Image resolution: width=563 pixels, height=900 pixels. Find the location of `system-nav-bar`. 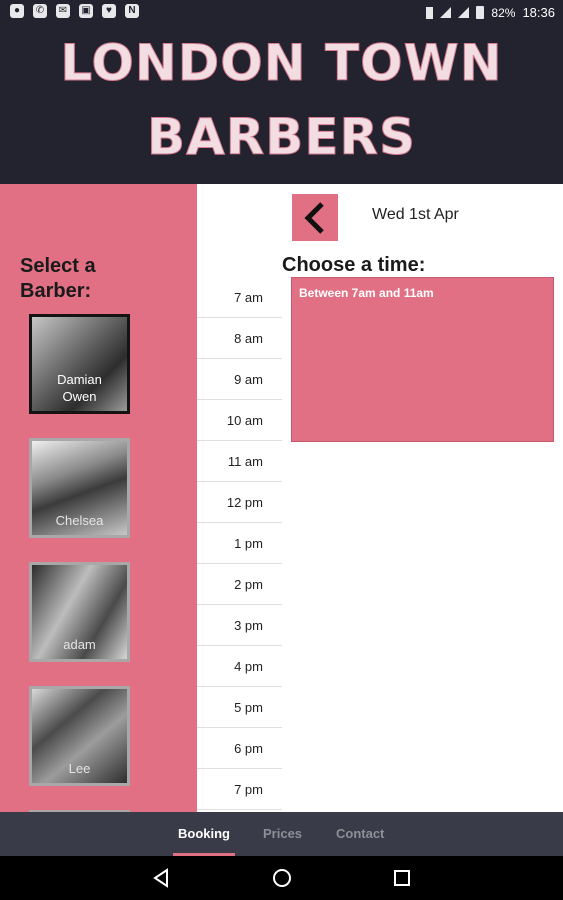

system-nav-bar is located at coordinates (281, 878).